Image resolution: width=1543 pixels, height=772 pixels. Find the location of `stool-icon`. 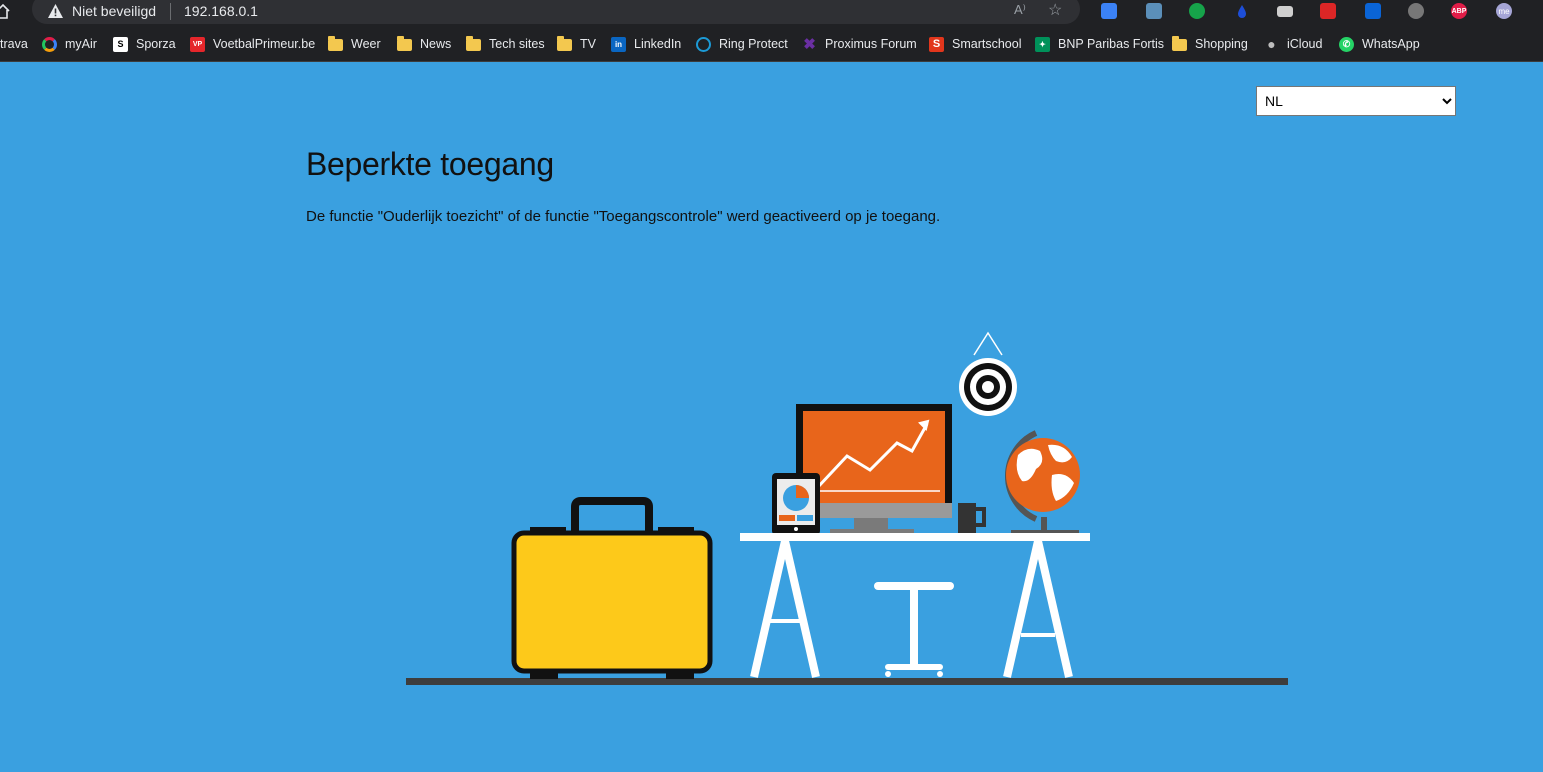

stool-icon is located at coordinates (914, 629).